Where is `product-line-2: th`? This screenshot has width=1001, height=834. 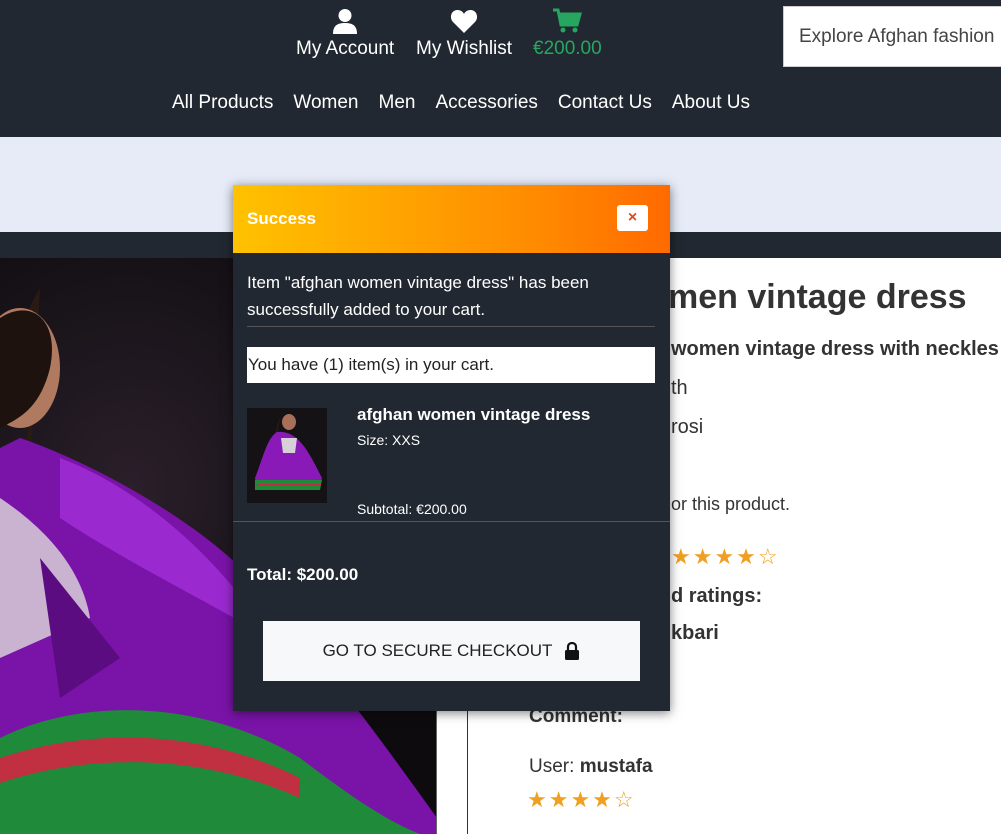 product-line-2: th is located at coordinates (679, 388).